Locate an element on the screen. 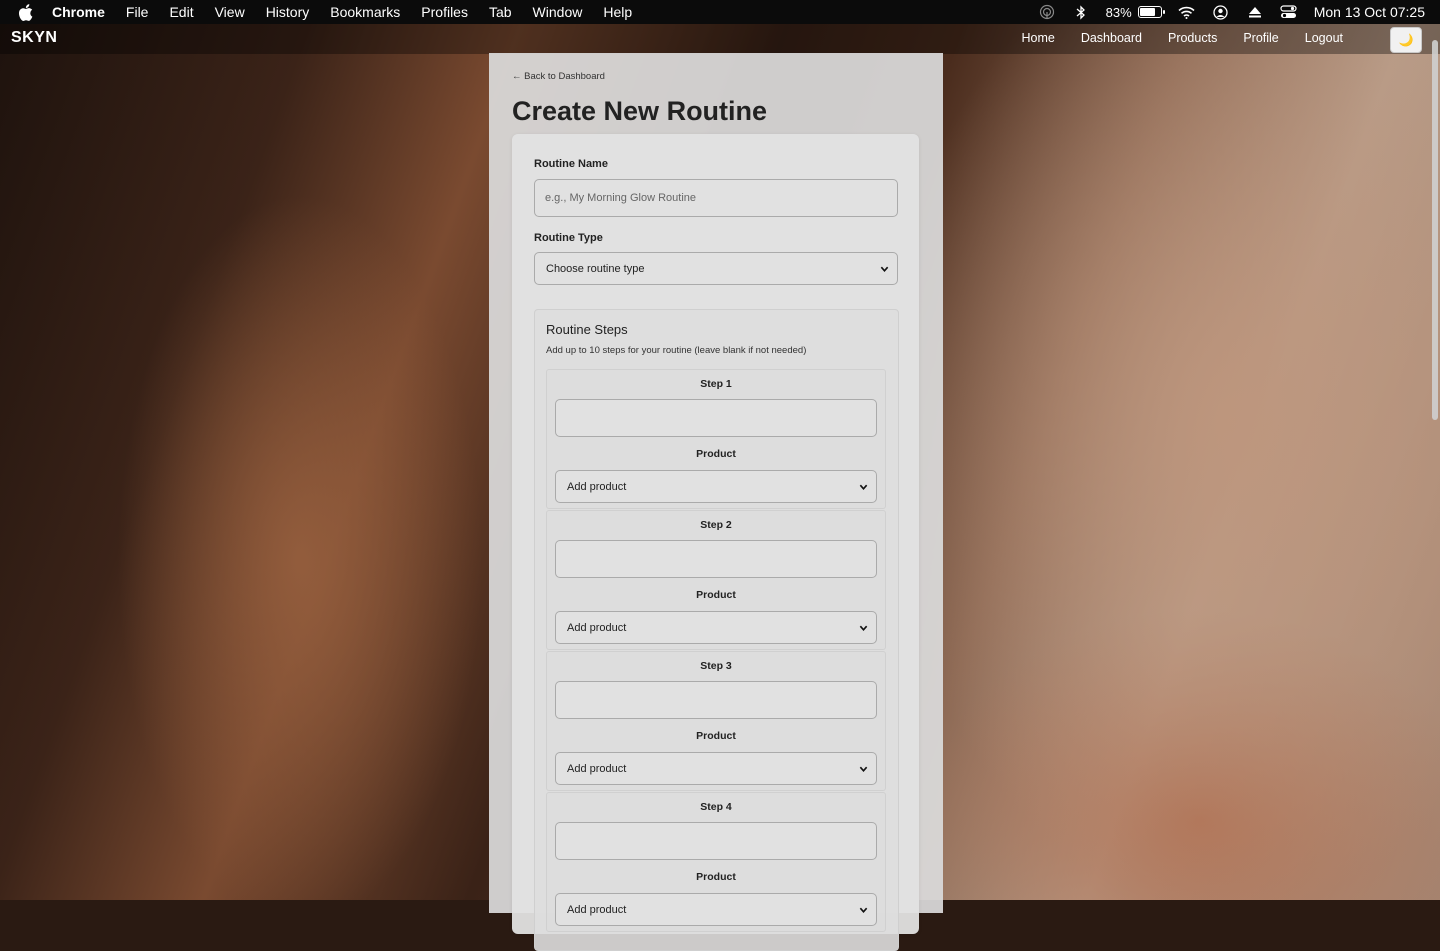 The image size is (1440, 951). back-to-dashboard-link: ← Back to Dashboard is located at coordinates (558, 76).